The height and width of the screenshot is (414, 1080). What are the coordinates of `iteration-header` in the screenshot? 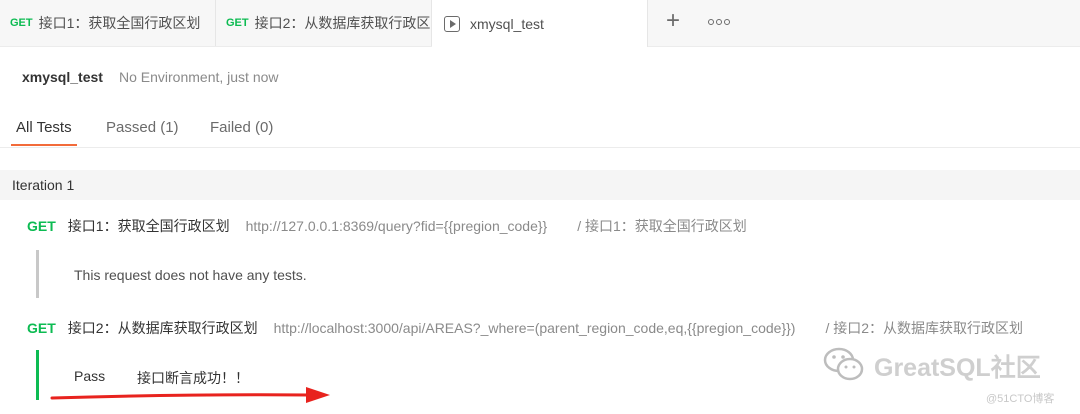 It's located at (540, 185).